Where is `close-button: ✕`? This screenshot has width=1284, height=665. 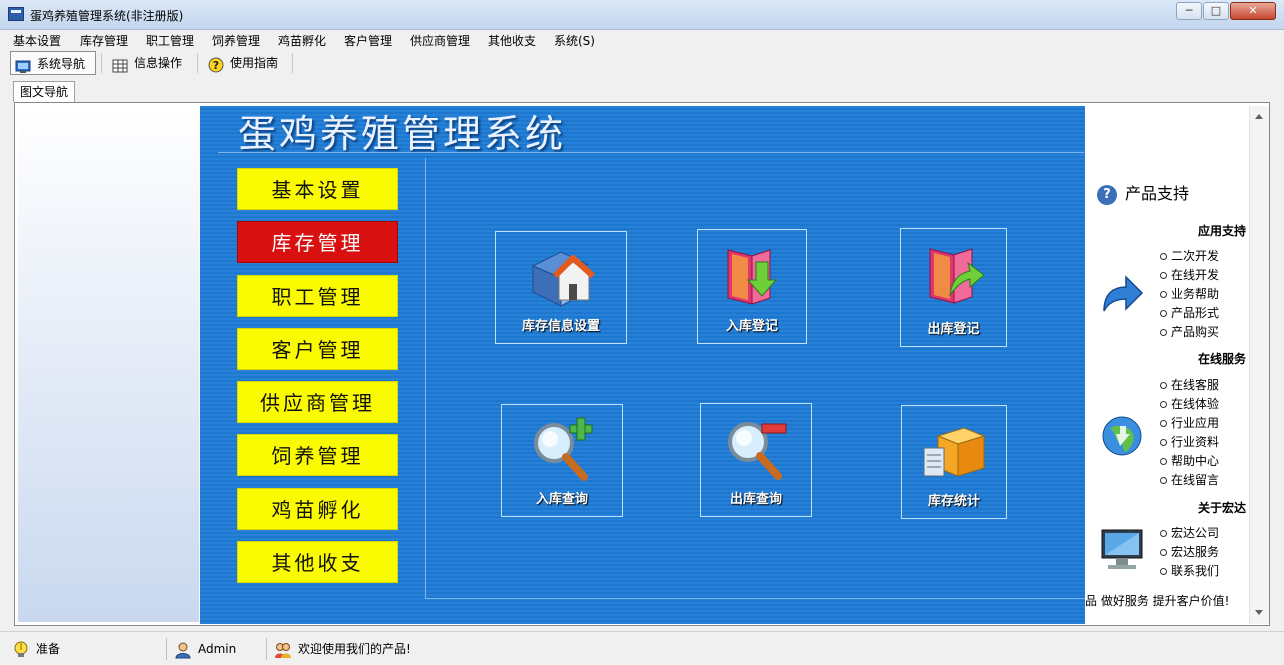
close-button: ✕ is located at coordinates (1253, 11).